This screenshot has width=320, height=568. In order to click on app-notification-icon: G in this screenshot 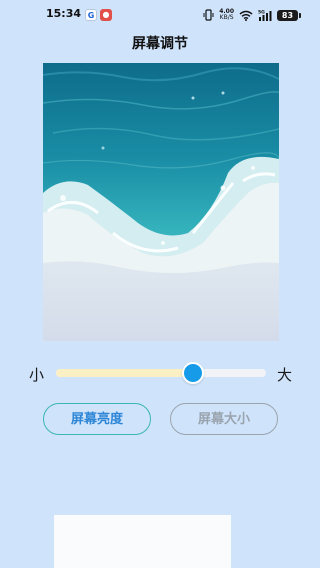, I will do `click(91, 15)`.